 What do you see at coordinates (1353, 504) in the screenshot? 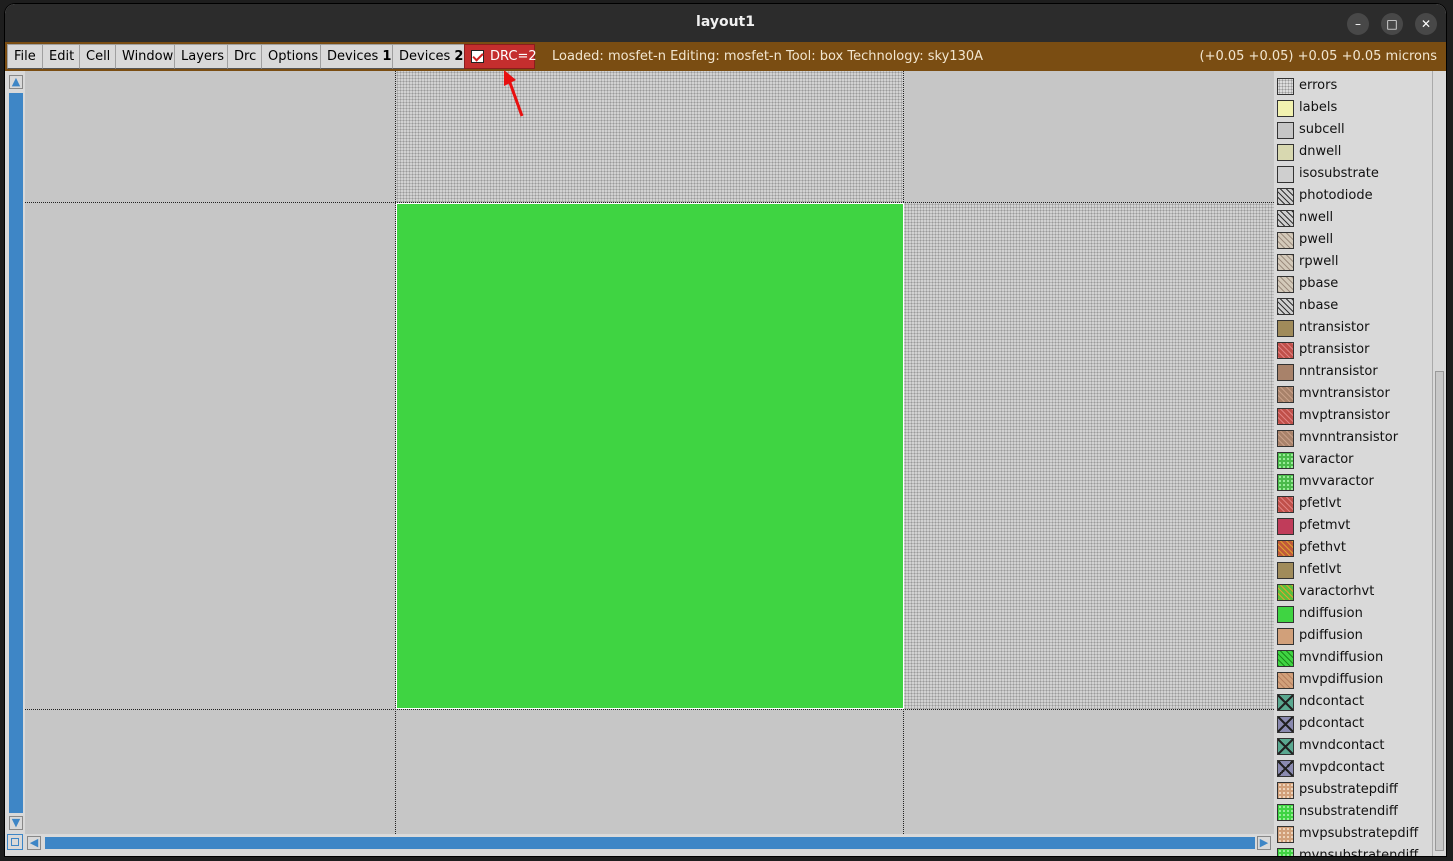
I see `layer-pfetlvt: pfetlvt` at bounding box center [1353, 504].